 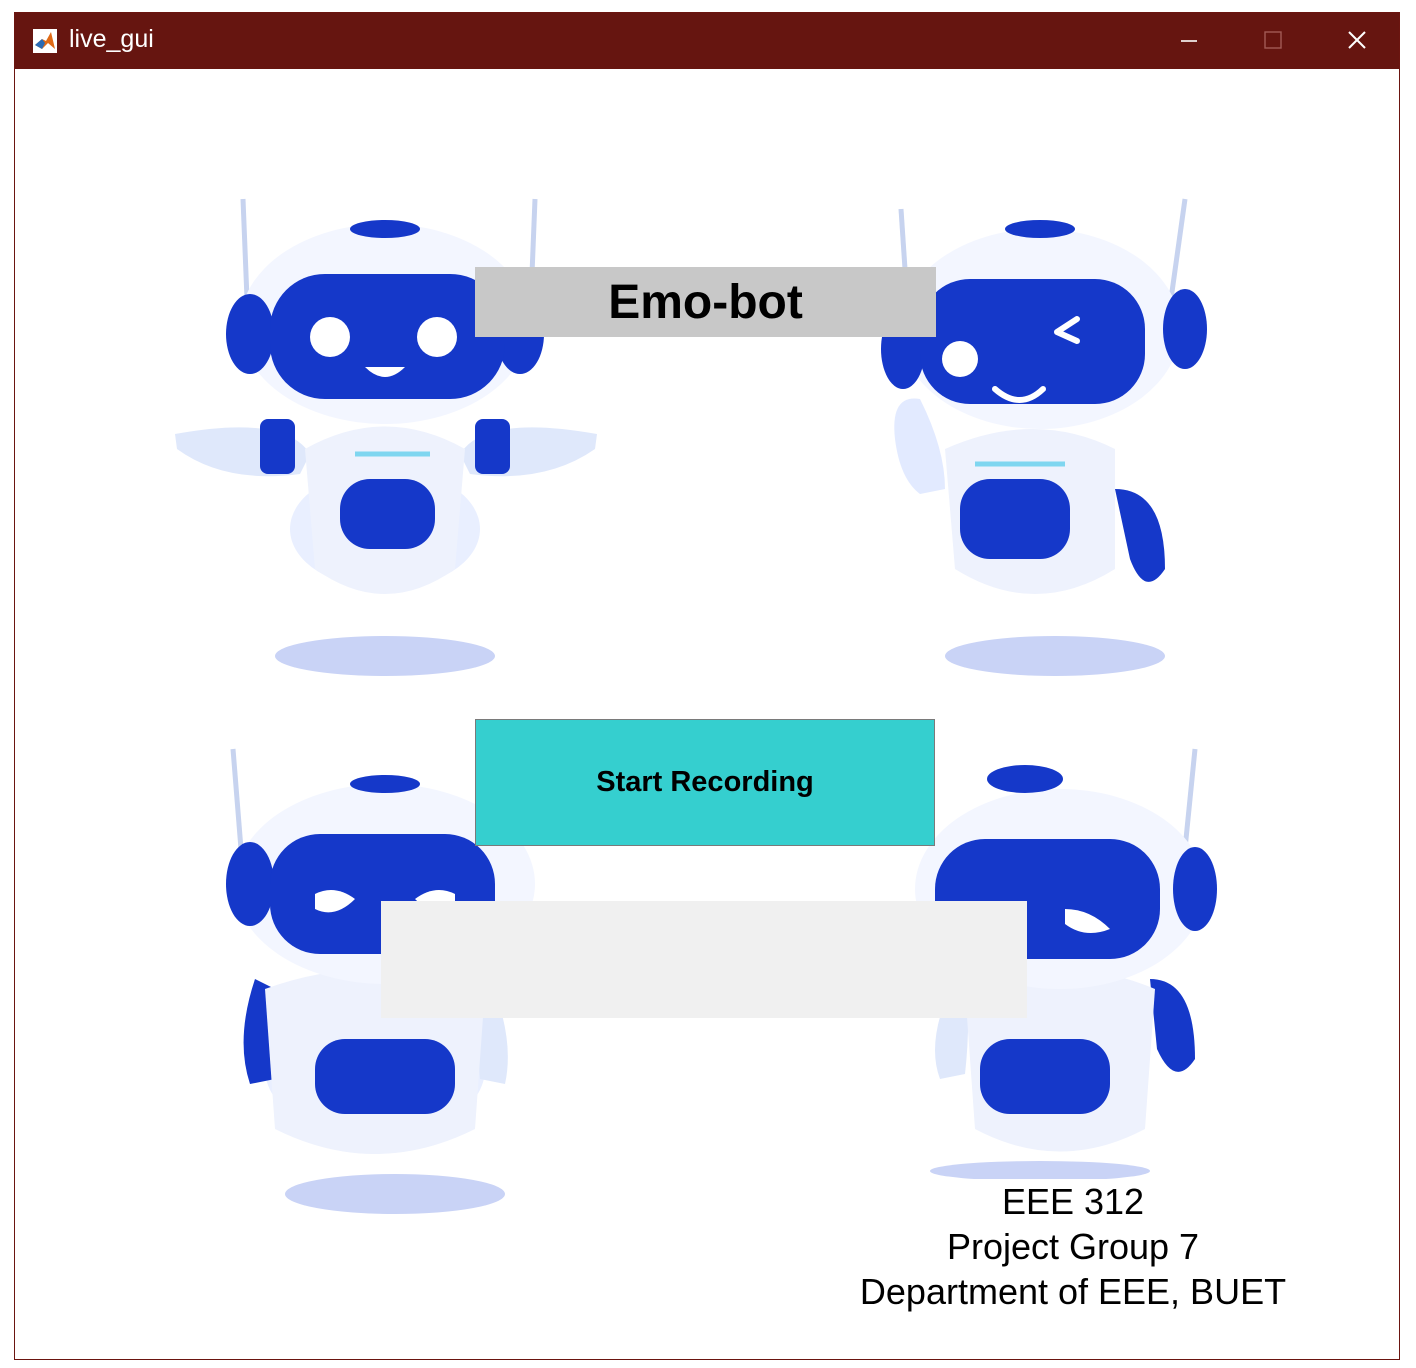 I want to click on maximize-icon, so click(x=1273, y=40).